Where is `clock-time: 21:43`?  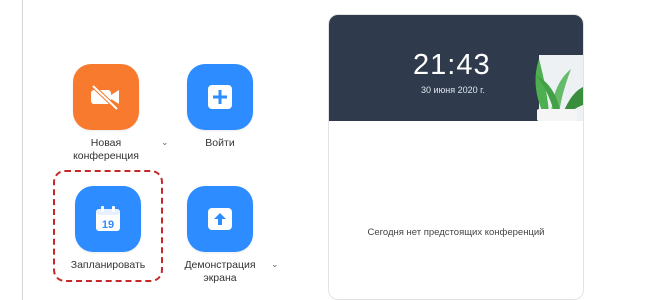 clock-time: 21:43 is located at coordinates (452, 65).